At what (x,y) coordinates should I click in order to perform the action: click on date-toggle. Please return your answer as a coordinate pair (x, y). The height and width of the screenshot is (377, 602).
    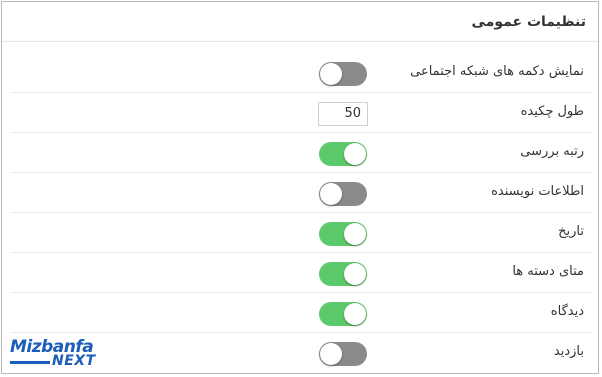
    Looking at the image, I should click on (343, 234).